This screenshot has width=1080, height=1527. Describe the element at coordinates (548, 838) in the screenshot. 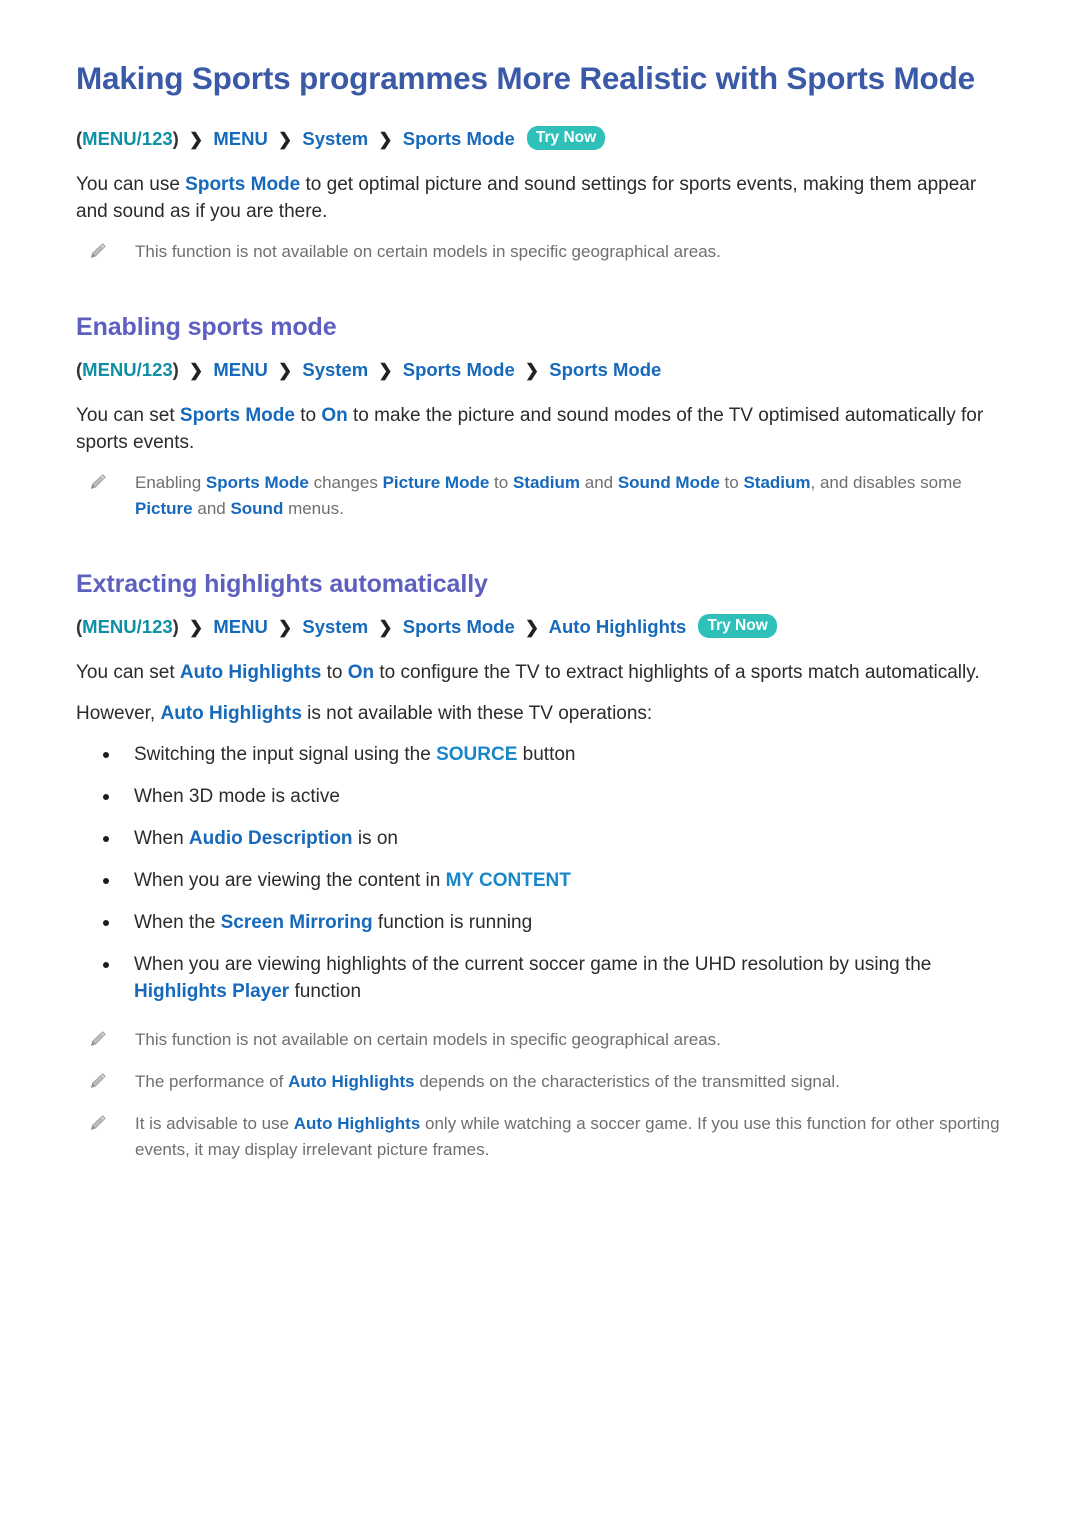

I see `list-item: When Audio Description is on` at that location.